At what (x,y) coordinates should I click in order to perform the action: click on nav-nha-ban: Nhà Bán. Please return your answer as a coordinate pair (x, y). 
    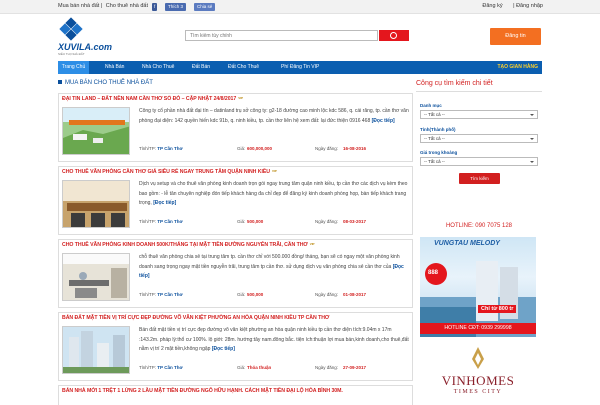
    Looking at the image, I should click on (114, 67).